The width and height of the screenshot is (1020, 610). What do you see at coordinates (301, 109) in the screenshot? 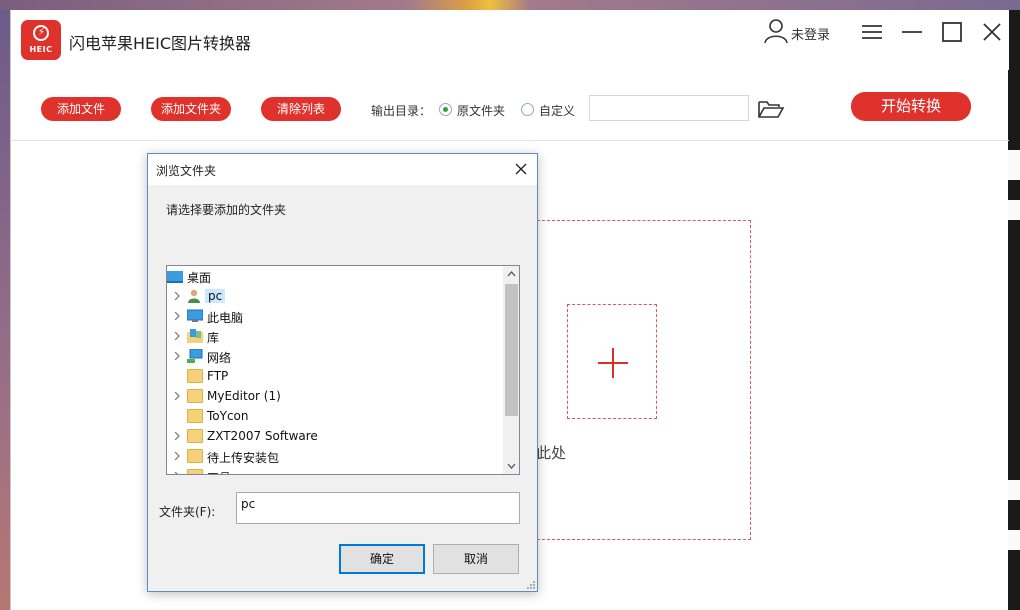
I see `clear-list-button: 清除列表` at bounding box center [301, 109].